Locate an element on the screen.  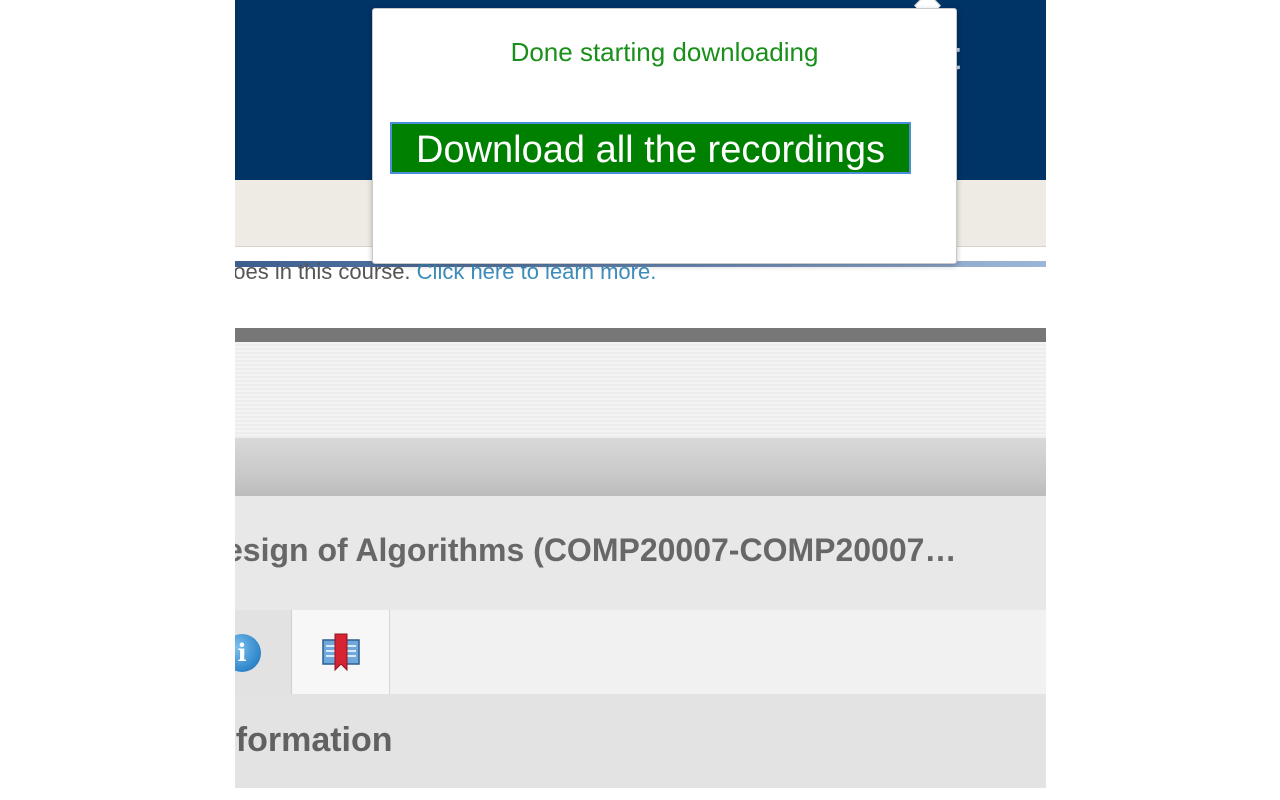
header-panel is located at coordinates (640, 390).